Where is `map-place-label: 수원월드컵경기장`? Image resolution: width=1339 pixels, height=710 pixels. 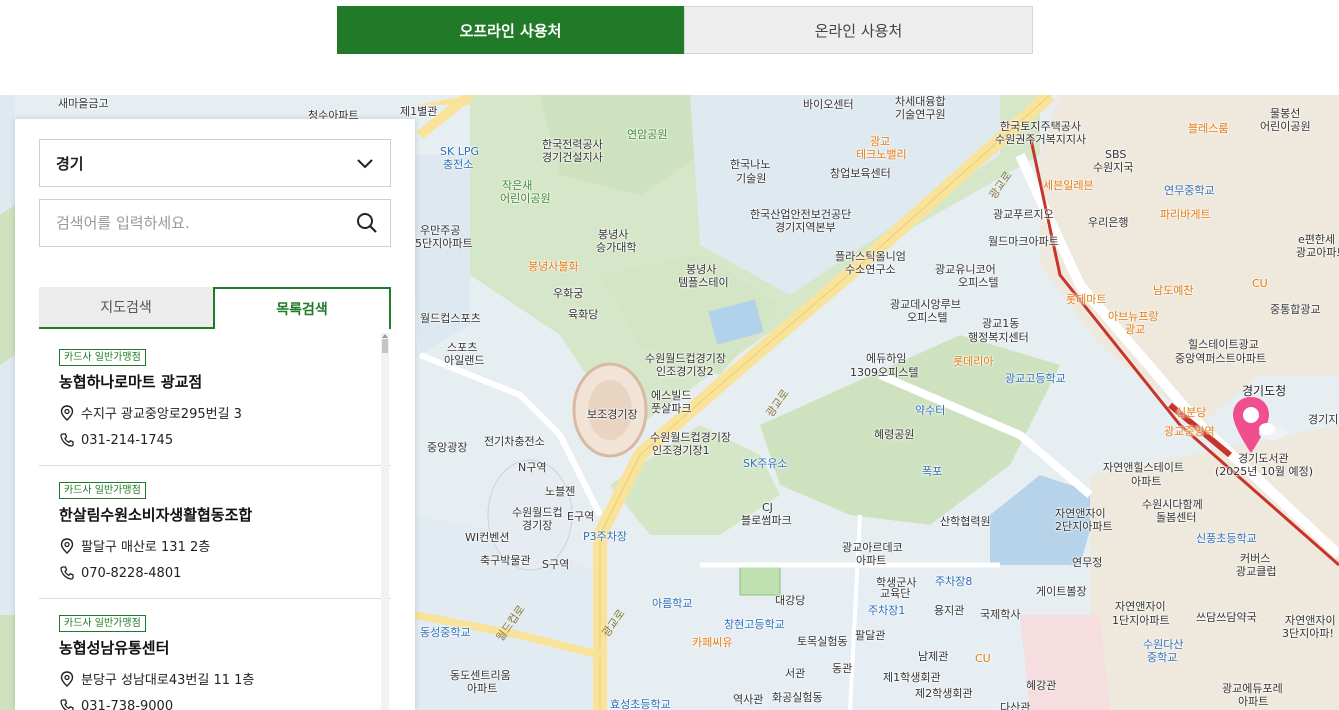 map-place-label: 수원월드컵경기장 is located at coordinates (690, 437).